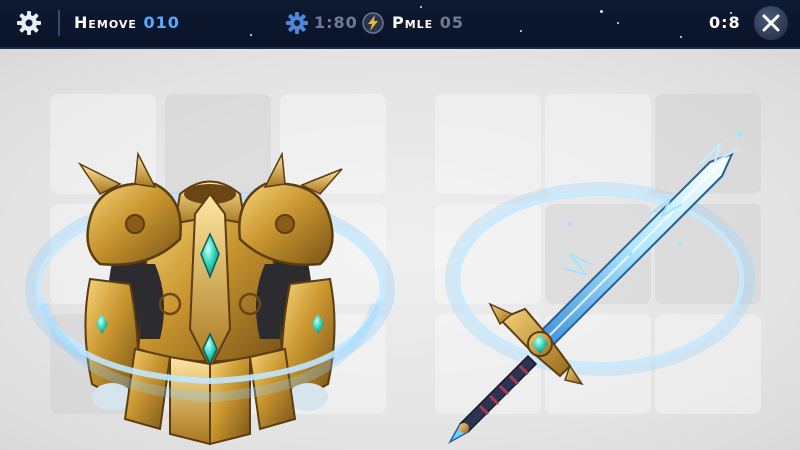 This screenshot has height=450, width=800. I want to click on resource-1-value: 1:80, so click(336, 22).